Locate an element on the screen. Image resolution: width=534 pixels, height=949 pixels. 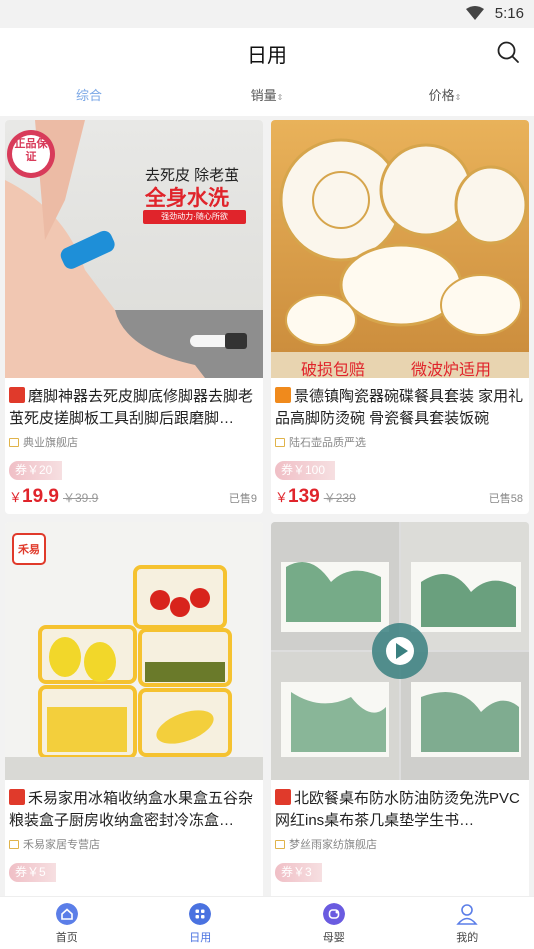
image-headline: 全身水洗 is located at coordinates (187, 198).